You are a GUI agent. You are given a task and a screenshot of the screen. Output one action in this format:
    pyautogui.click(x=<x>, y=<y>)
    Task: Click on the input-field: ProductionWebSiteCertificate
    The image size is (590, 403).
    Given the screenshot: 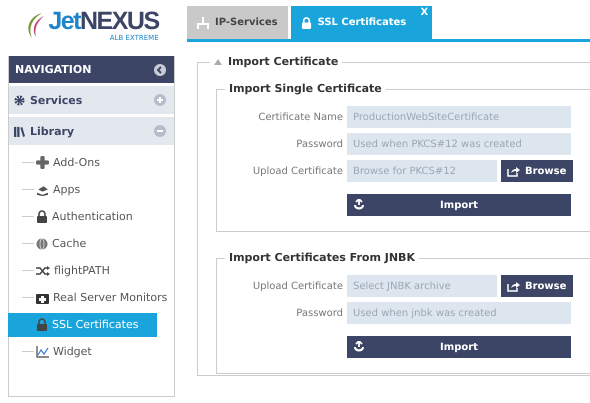 What is the action you would take?
    pyautogui.click(x=459, y=117)
    